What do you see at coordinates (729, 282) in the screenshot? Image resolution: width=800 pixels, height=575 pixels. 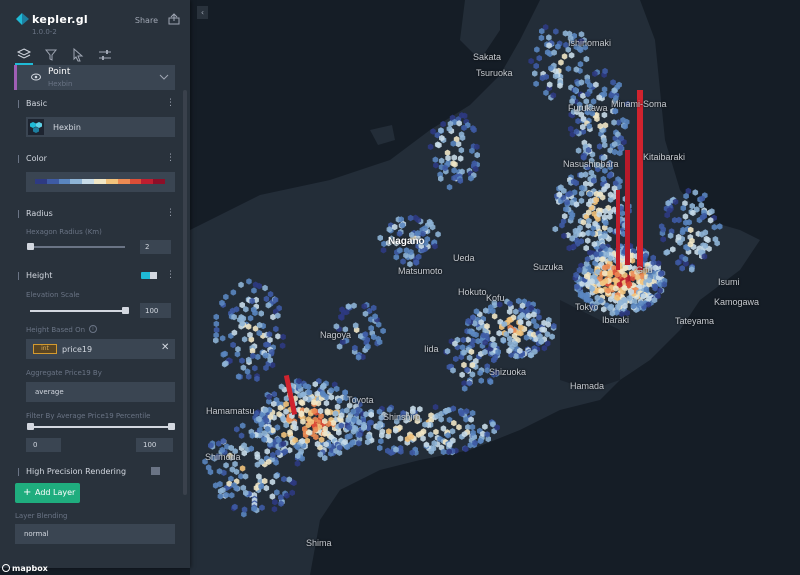 I see `map-place-label: Isumi` at bounding box center [729, 282].